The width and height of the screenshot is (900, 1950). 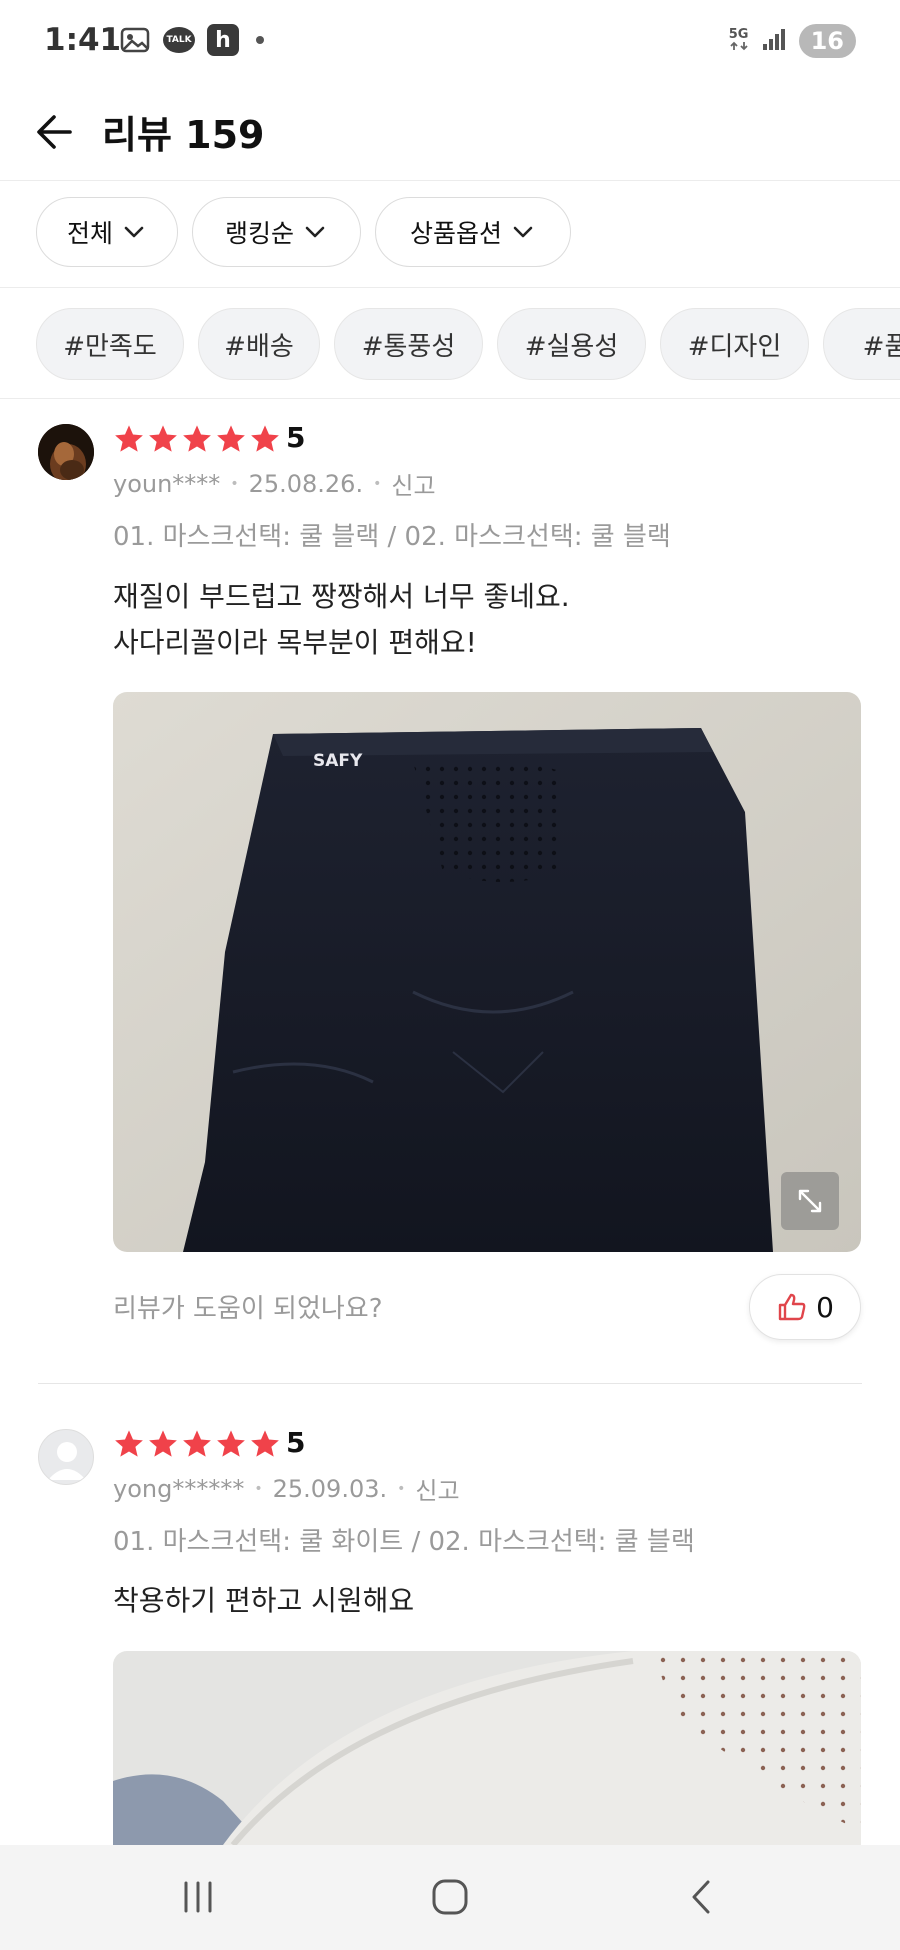 I want to click on review-text: 재질이 부드럽고 짱짱해서 너무 좋네요. 사다리꼴이라 목부분이 편해요!, so click(x=341, y=620).